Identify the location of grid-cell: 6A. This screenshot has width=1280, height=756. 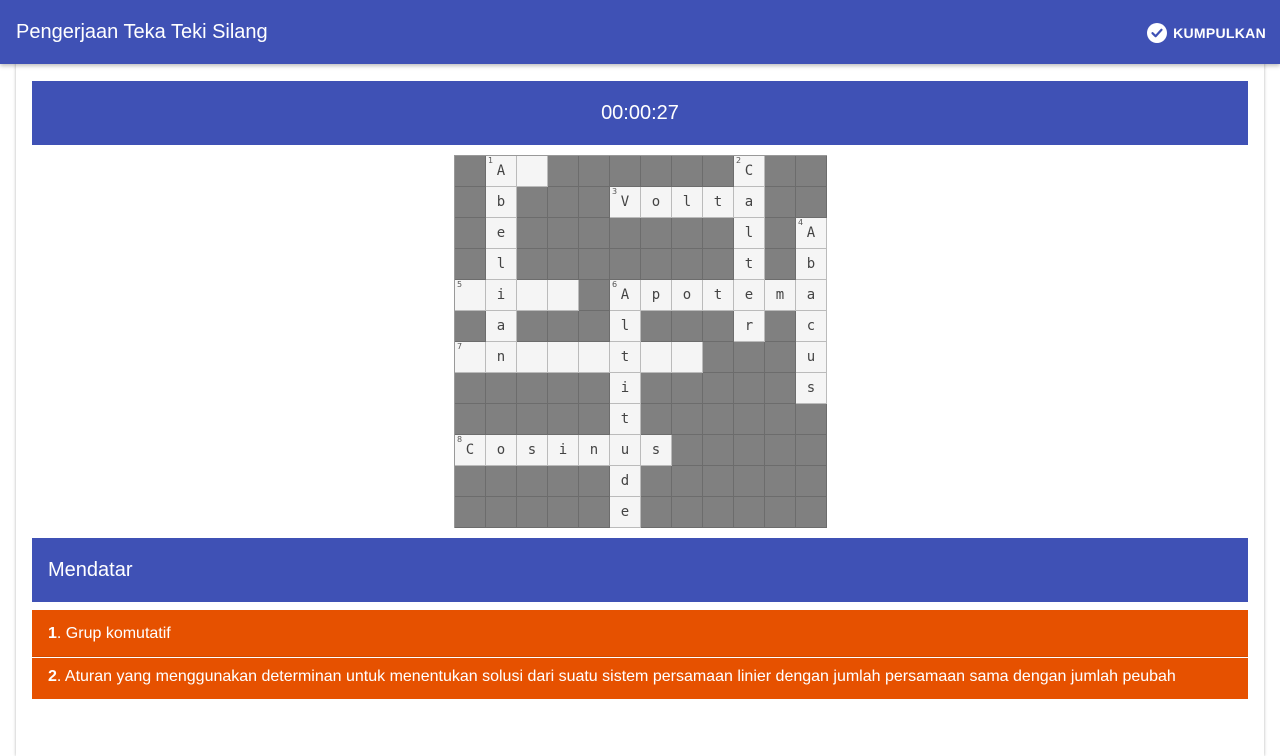
(625, 295).